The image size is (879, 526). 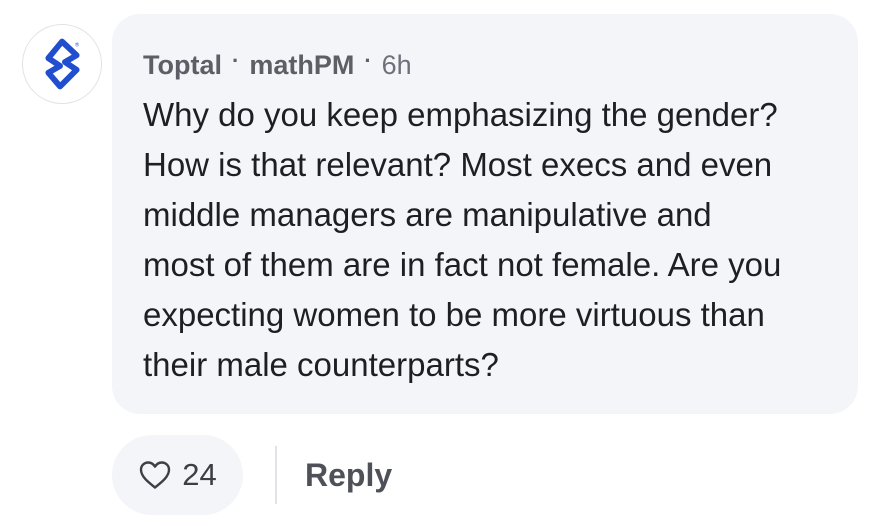 I want to click on reply-button: Reply, so click(x=348, y=475).